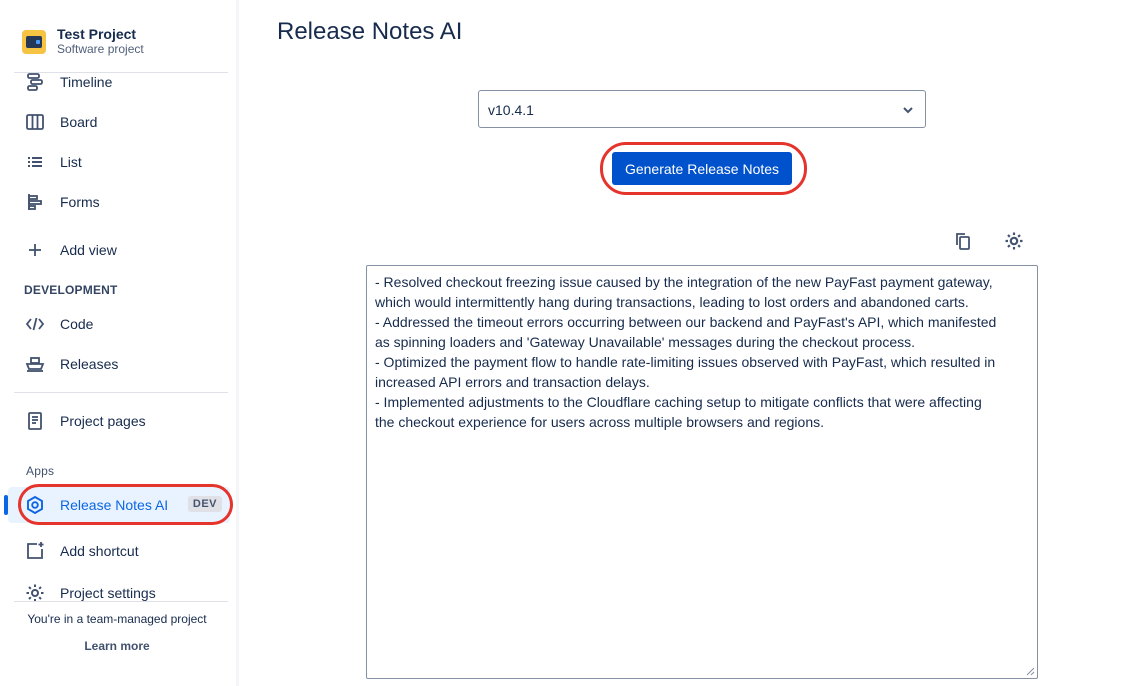 Image resolution: width=1141 pixels, height=686 pixels. I want to click on sidebar-edge, so click(237, 343).